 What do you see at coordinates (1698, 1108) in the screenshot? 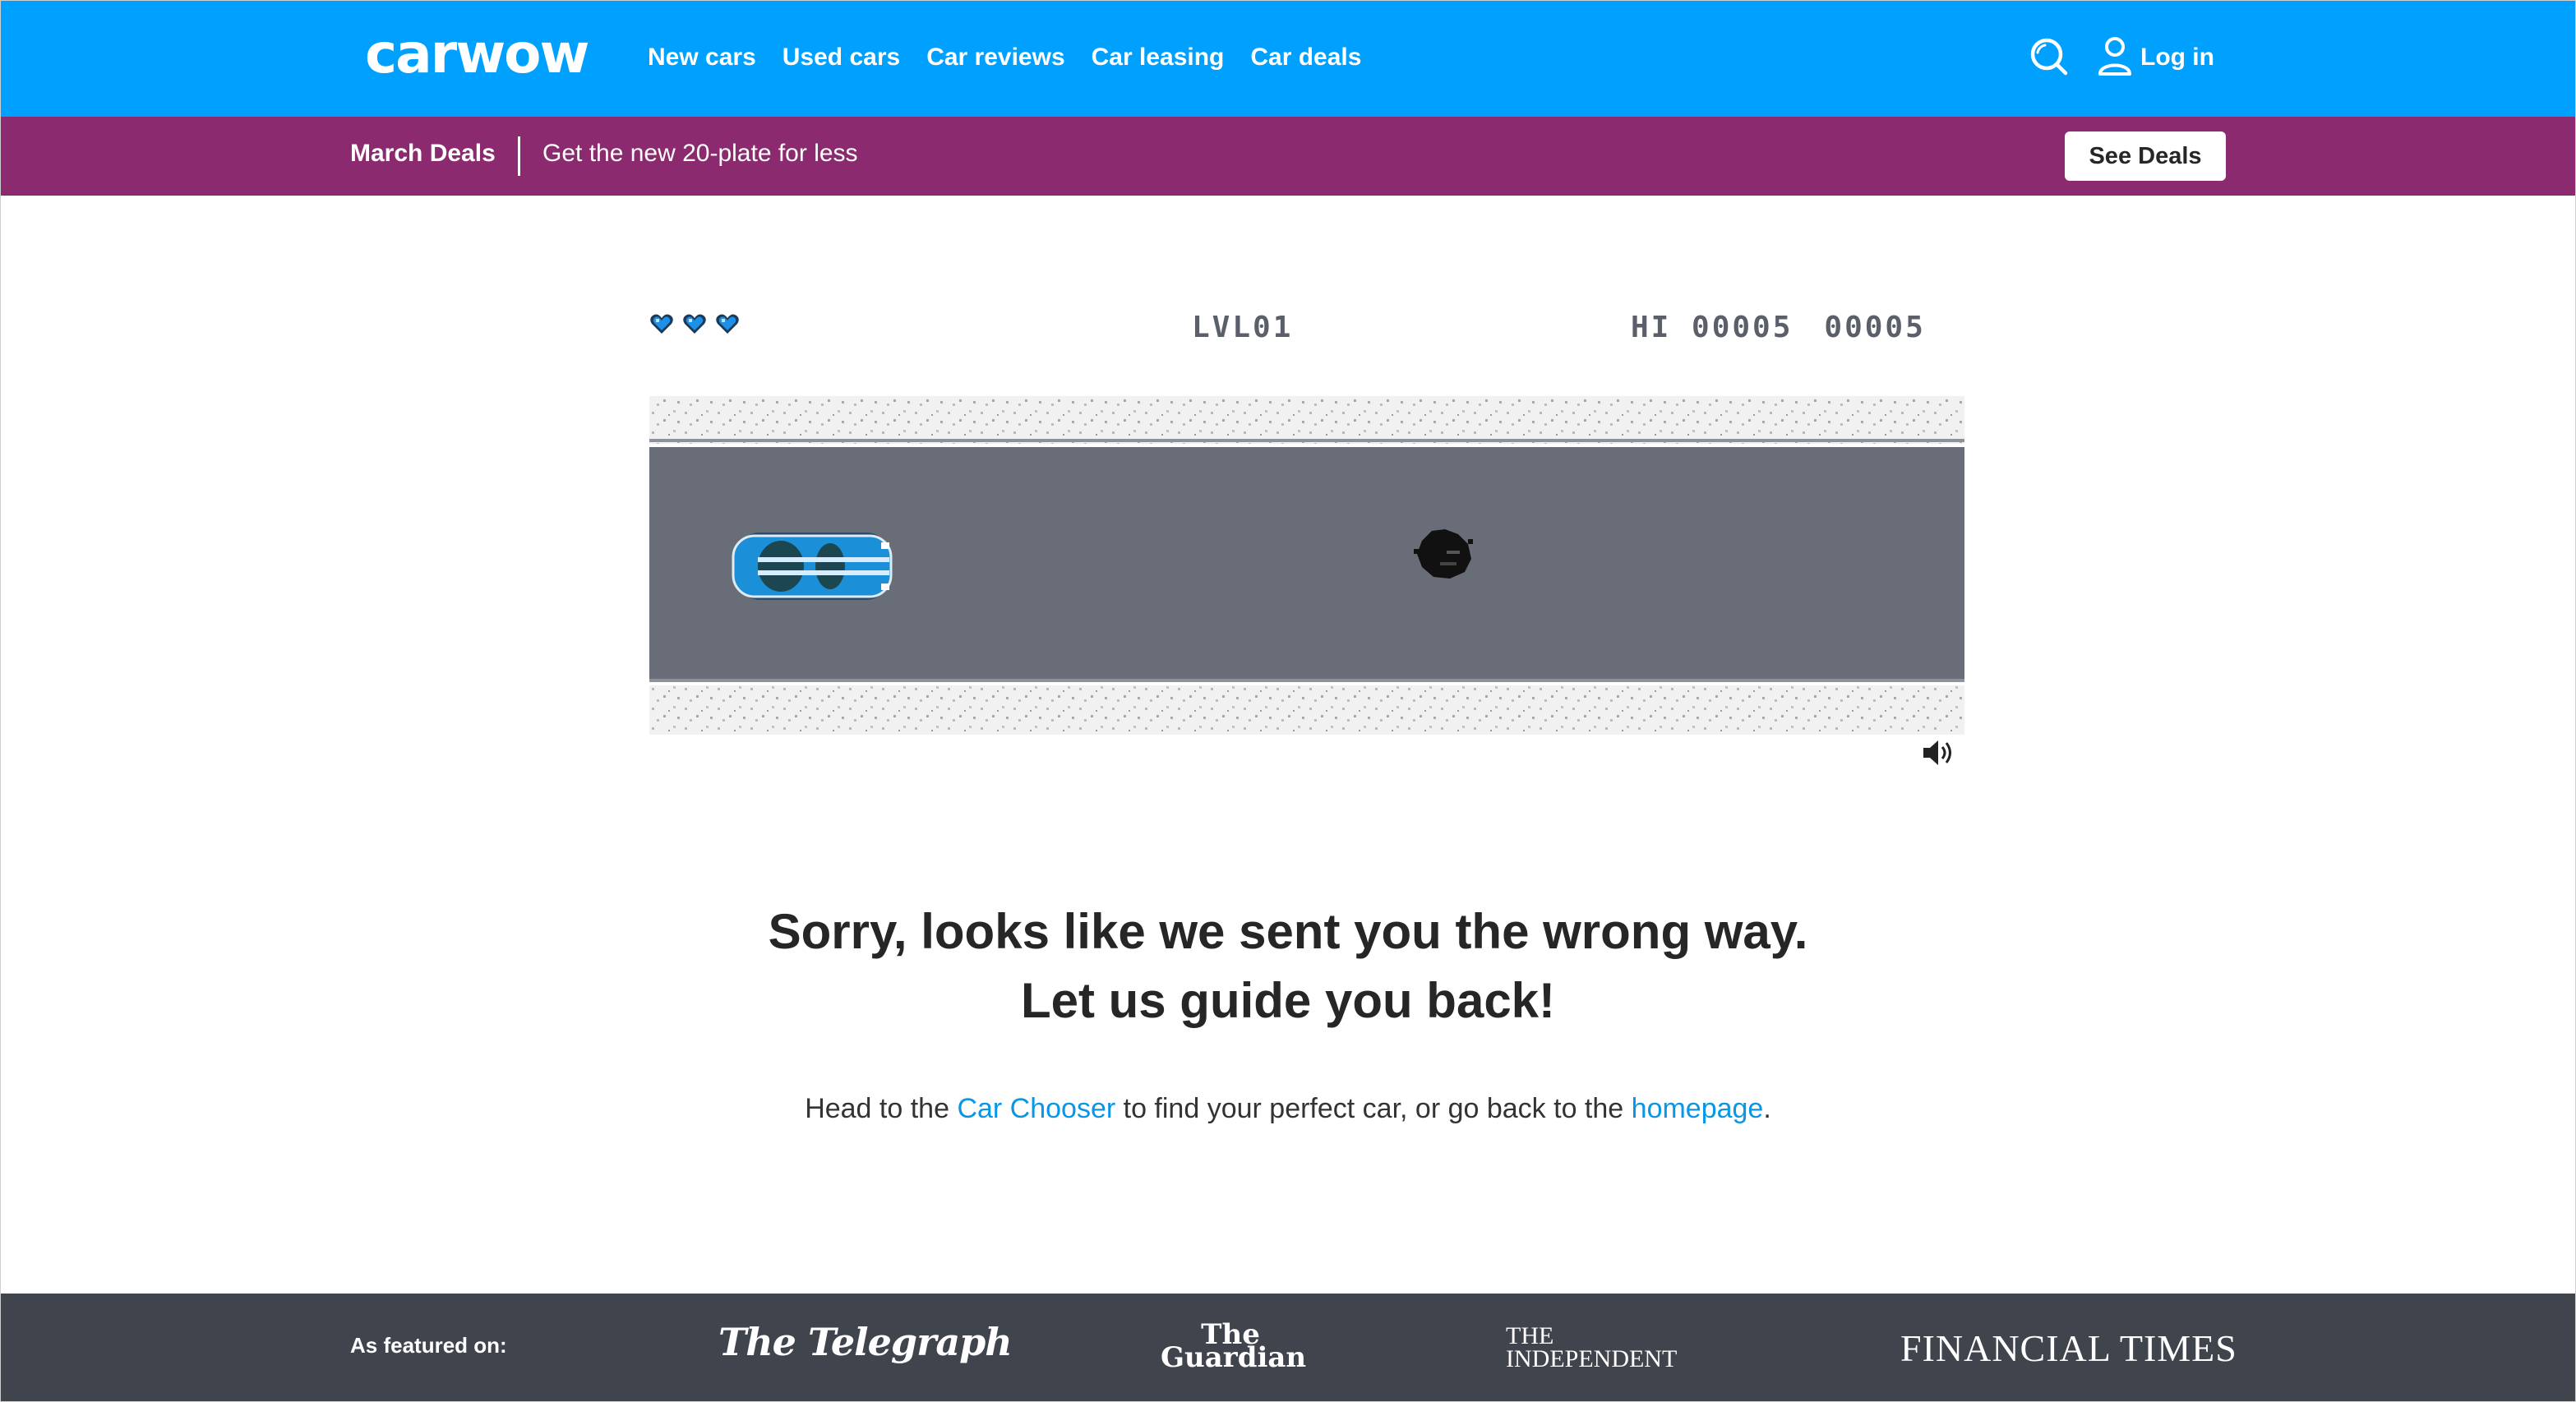
I see `homepage-link: homepage` at bounding box center [1698, 1108].